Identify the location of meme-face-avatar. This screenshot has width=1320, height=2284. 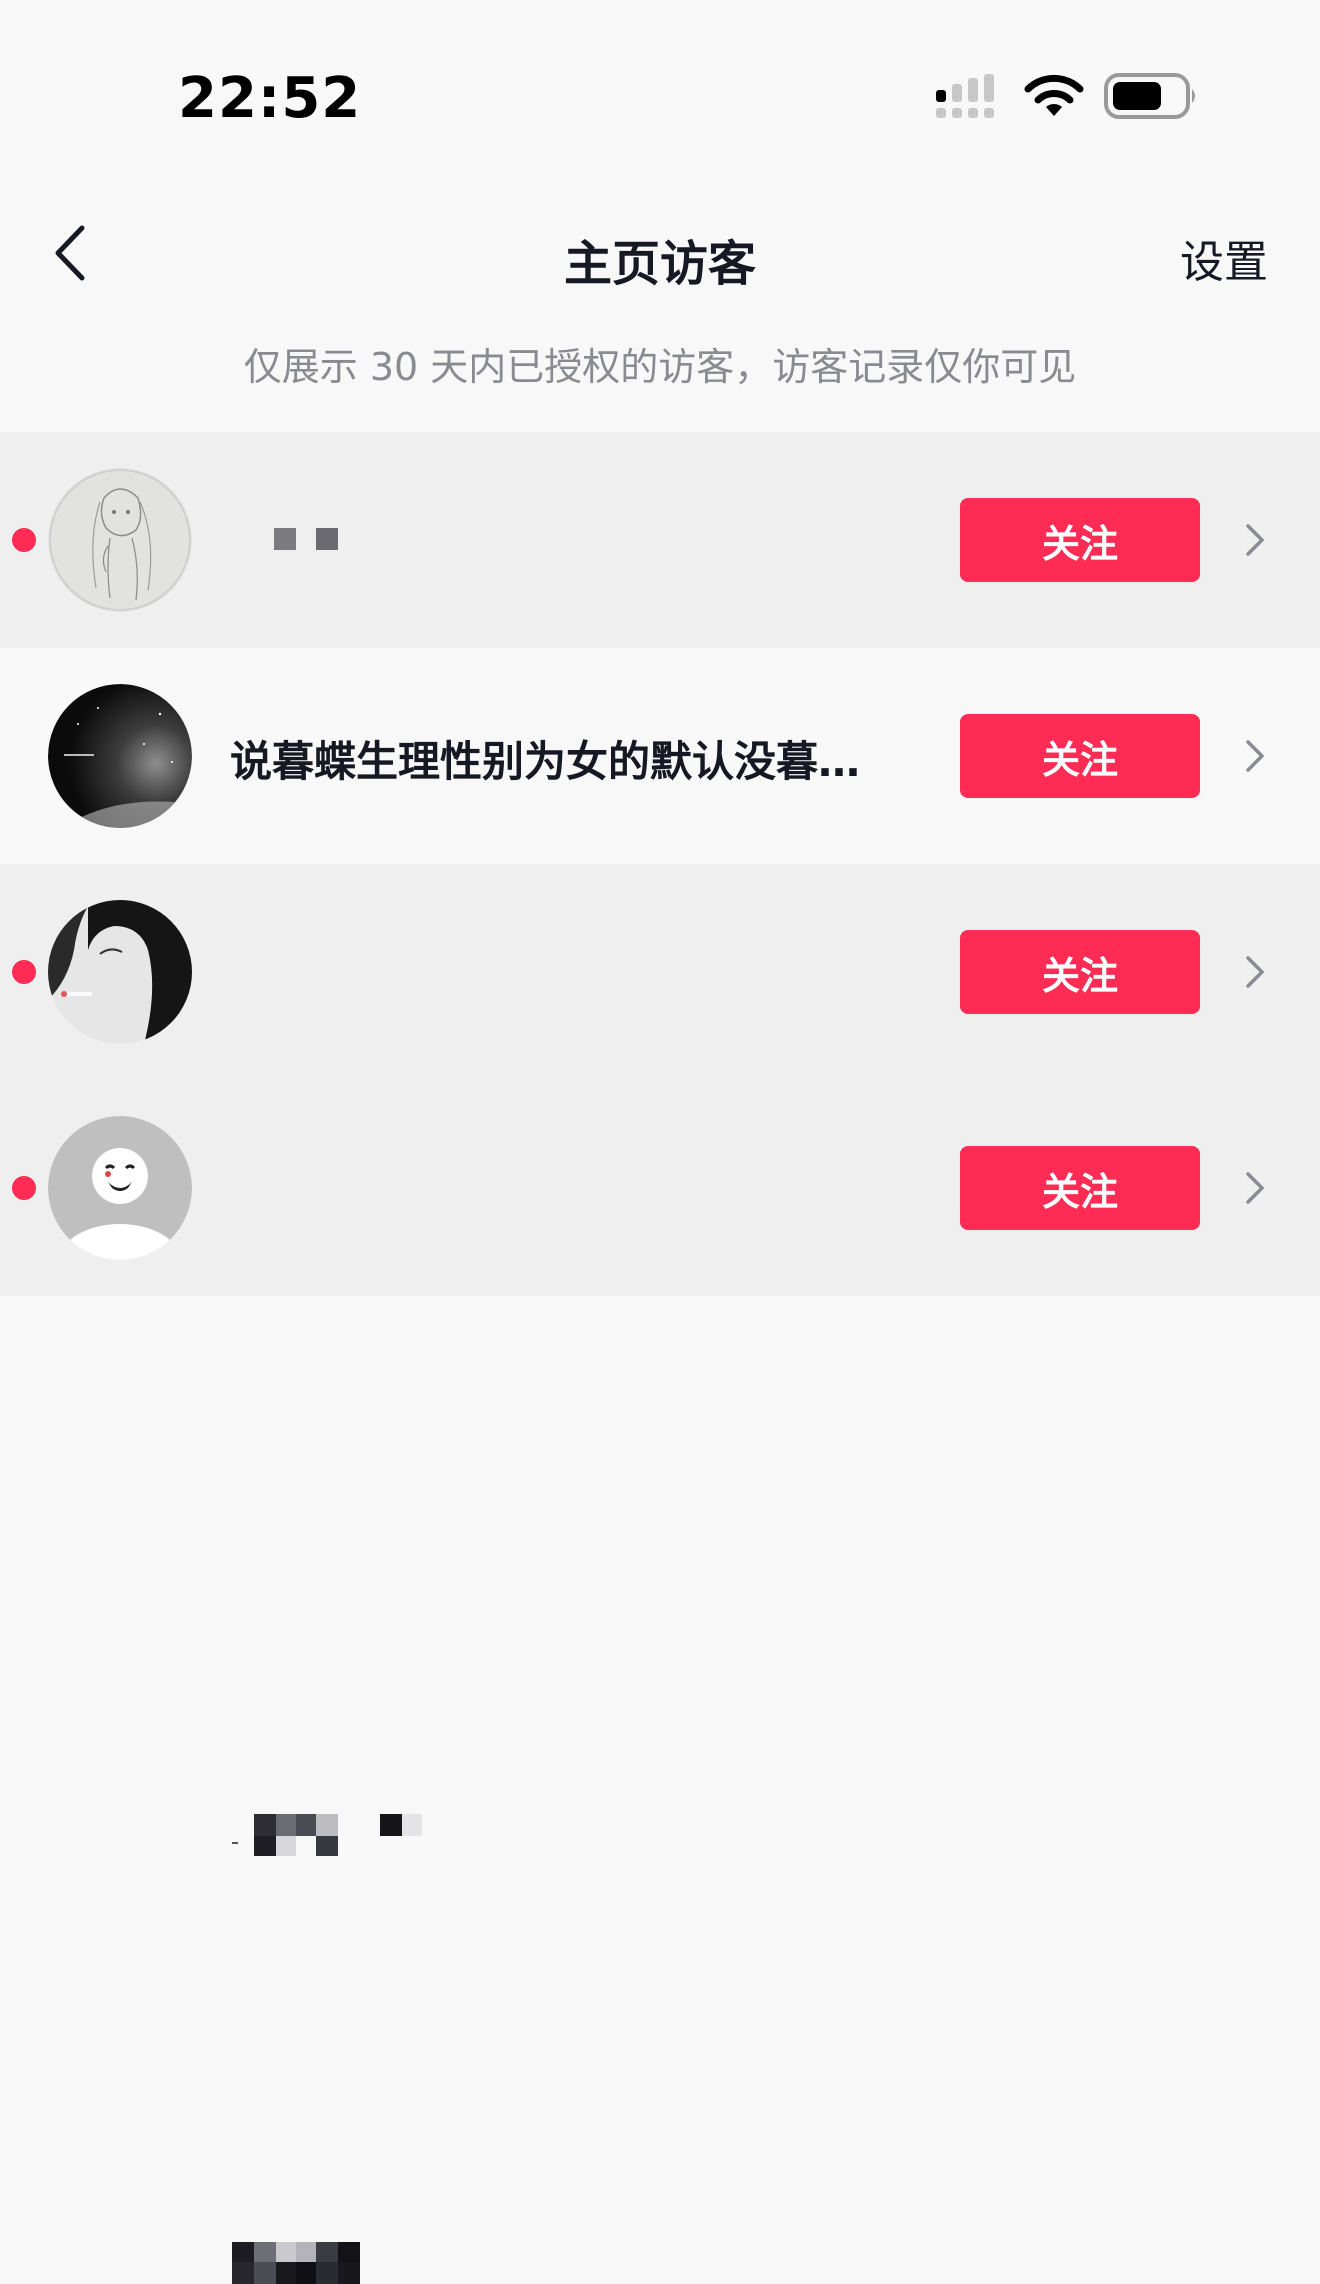
(120, 1188).